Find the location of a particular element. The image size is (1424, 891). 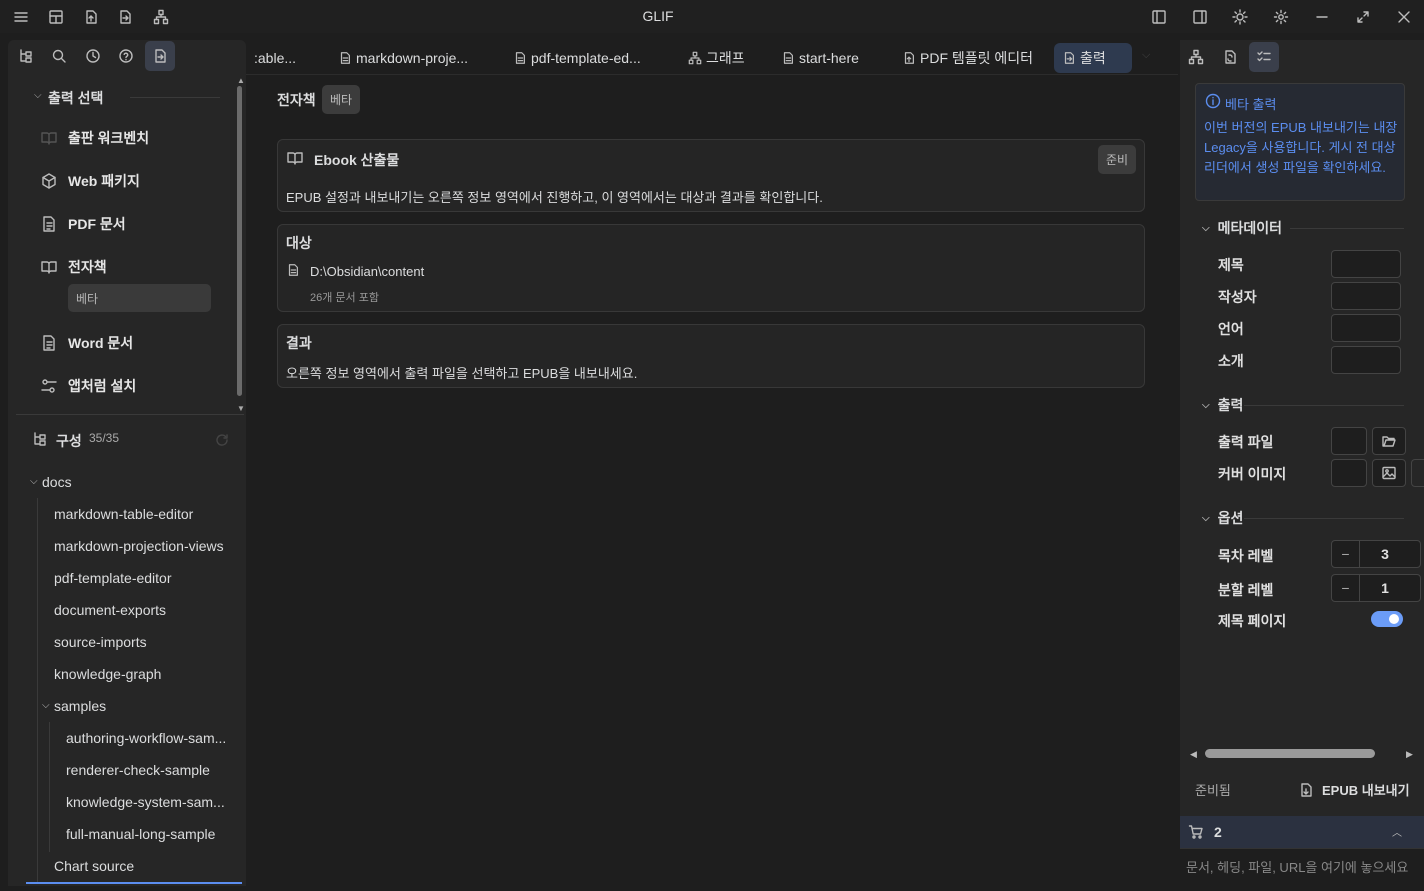

tree-item: markdown-projection-views is located at coordinates (146, 546).